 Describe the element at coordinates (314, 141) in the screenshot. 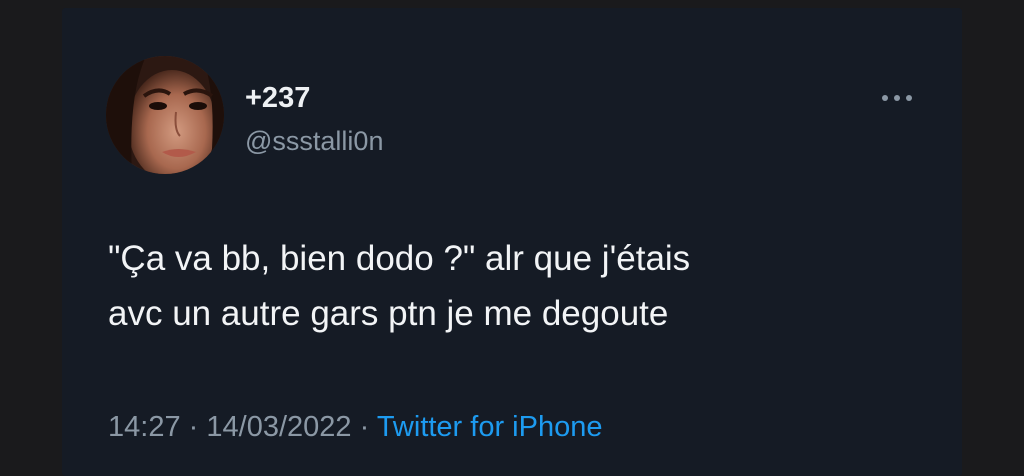

I see `user-handle: @ssstalli0n` at that location.